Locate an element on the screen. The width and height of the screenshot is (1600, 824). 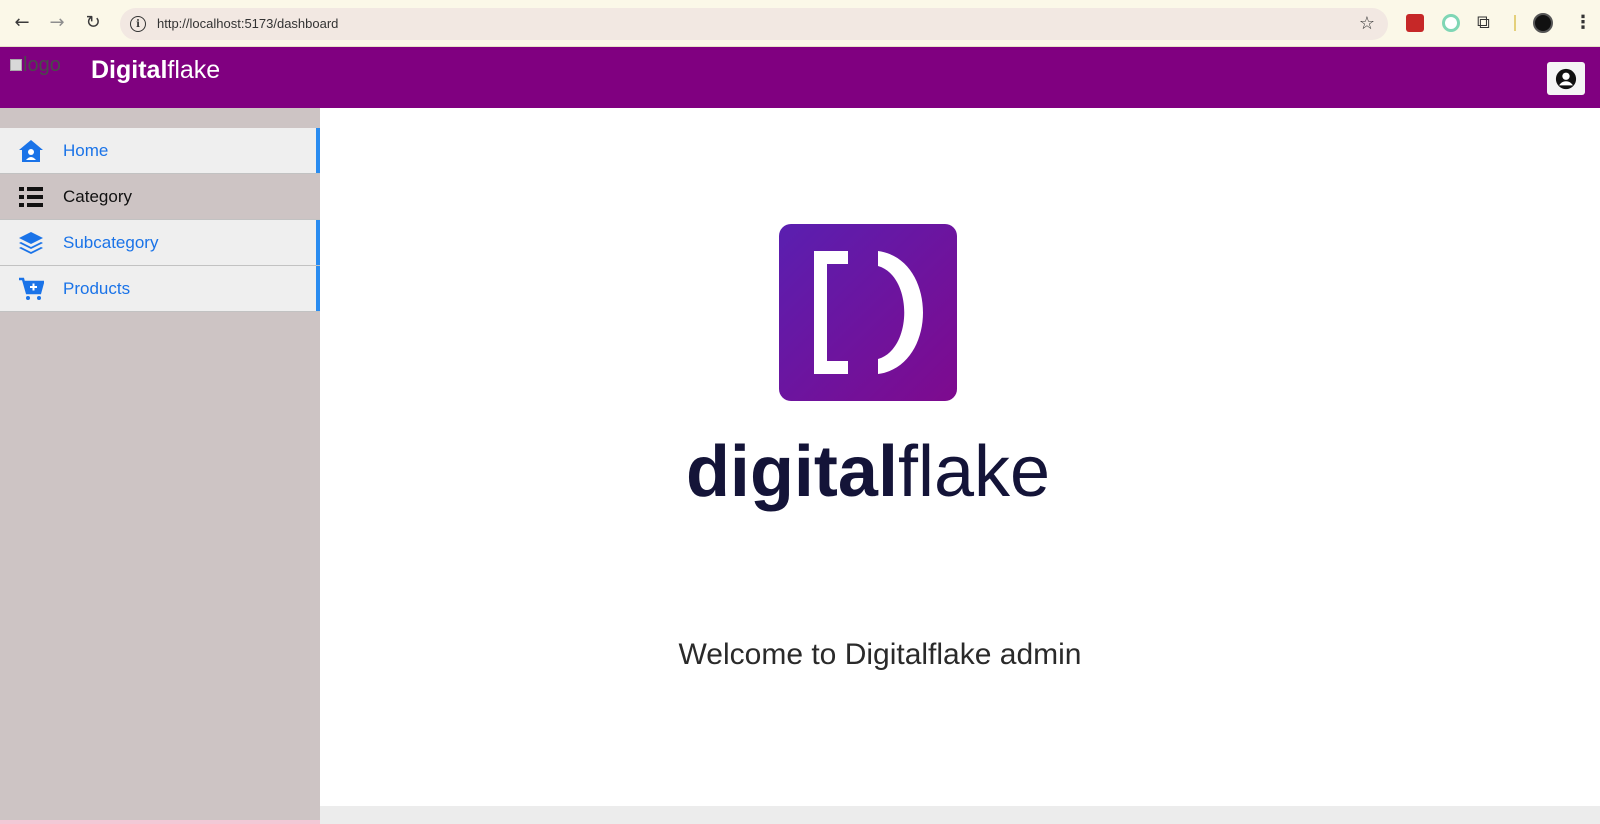
browser-menu-icon: ⋮ is located at coordinates (1583, 22).